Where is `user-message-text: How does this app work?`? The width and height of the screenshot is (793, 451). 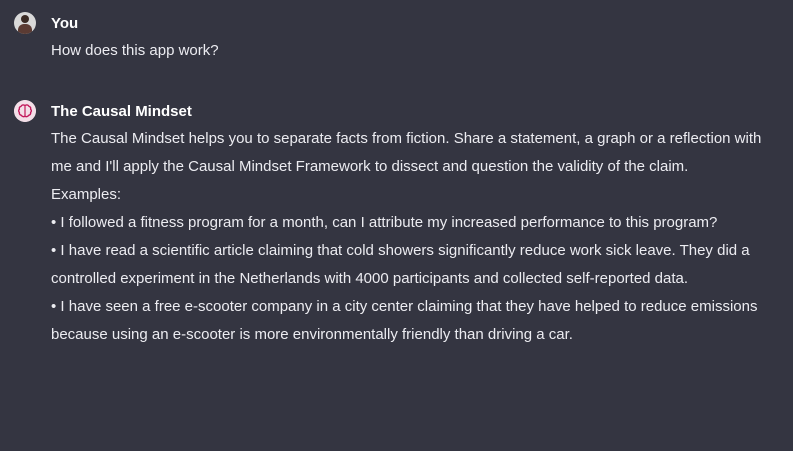 user-message-text: How does this app work? is located at coordinates (411, 51).